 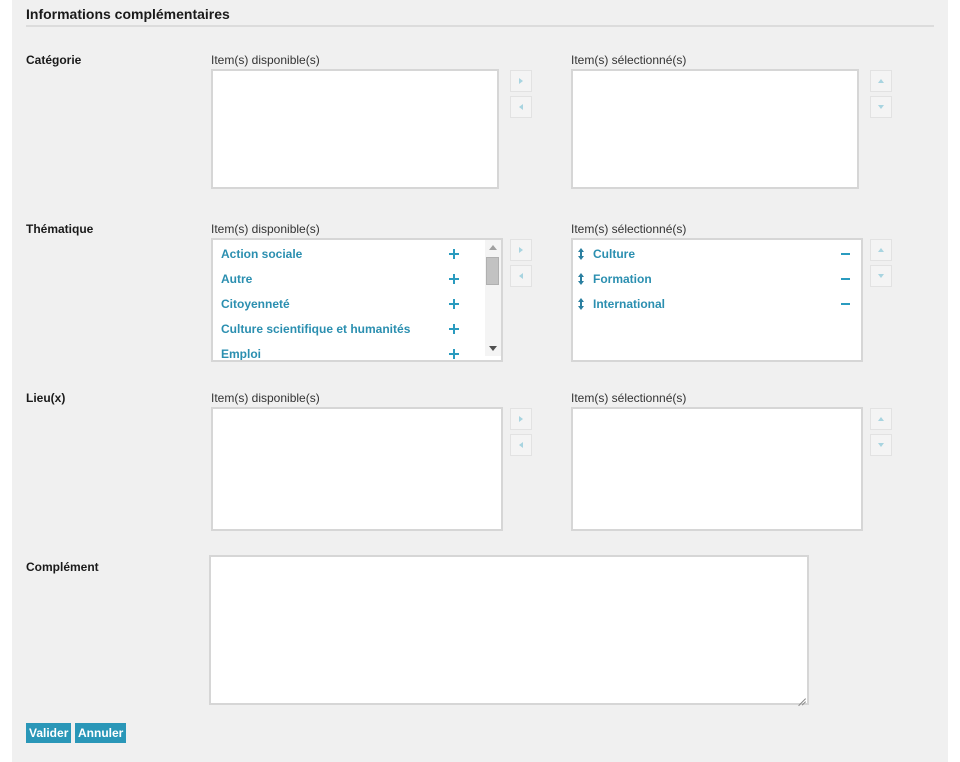 What do you see at coordinates (802, 698) in the screenshot?
I see `resize-handle-icon` at bounding box center [802, 698].